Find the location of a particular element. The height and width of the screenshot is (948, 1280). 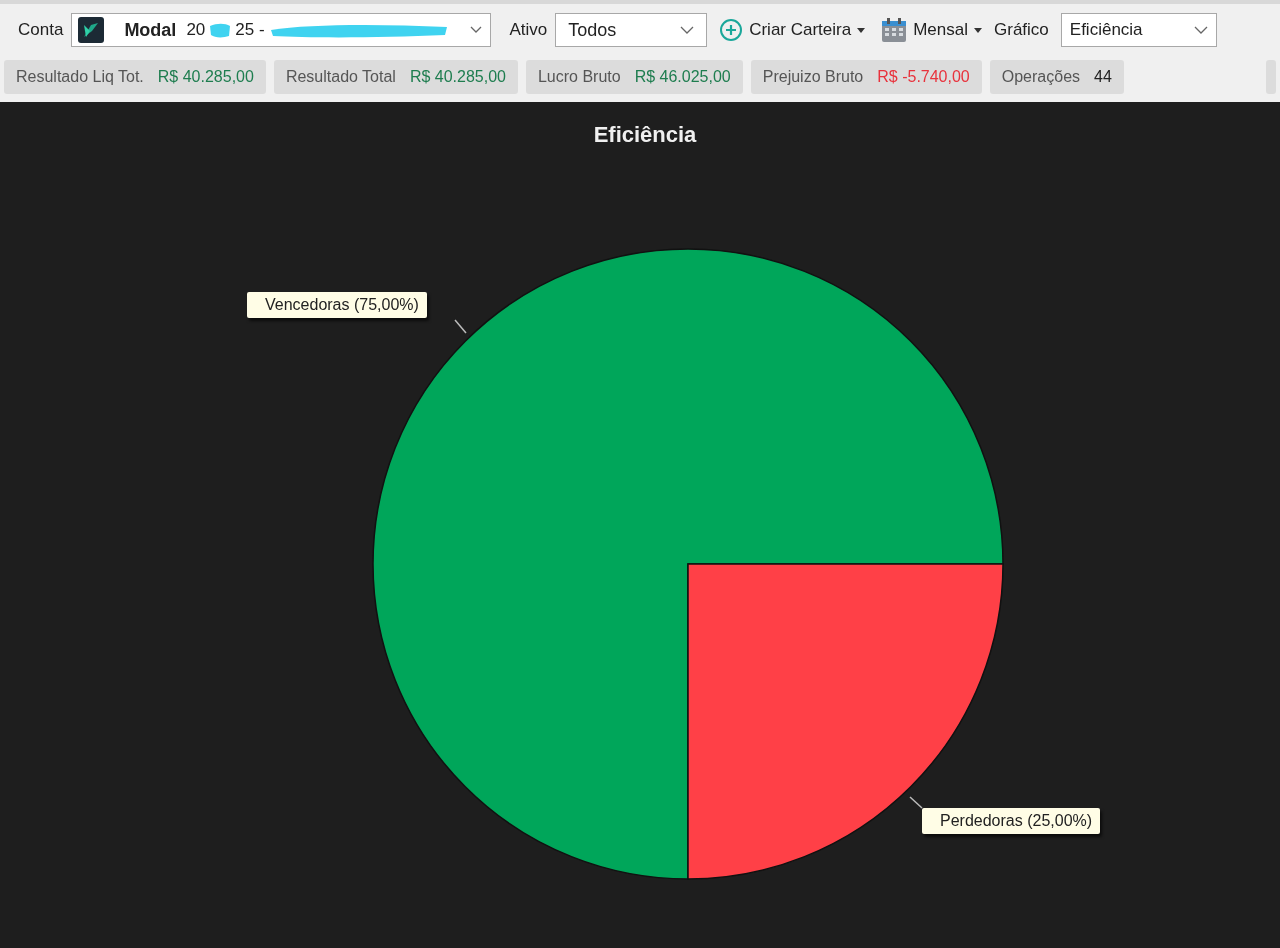

stat-value: 44 is located at coordinates (1103, 77).